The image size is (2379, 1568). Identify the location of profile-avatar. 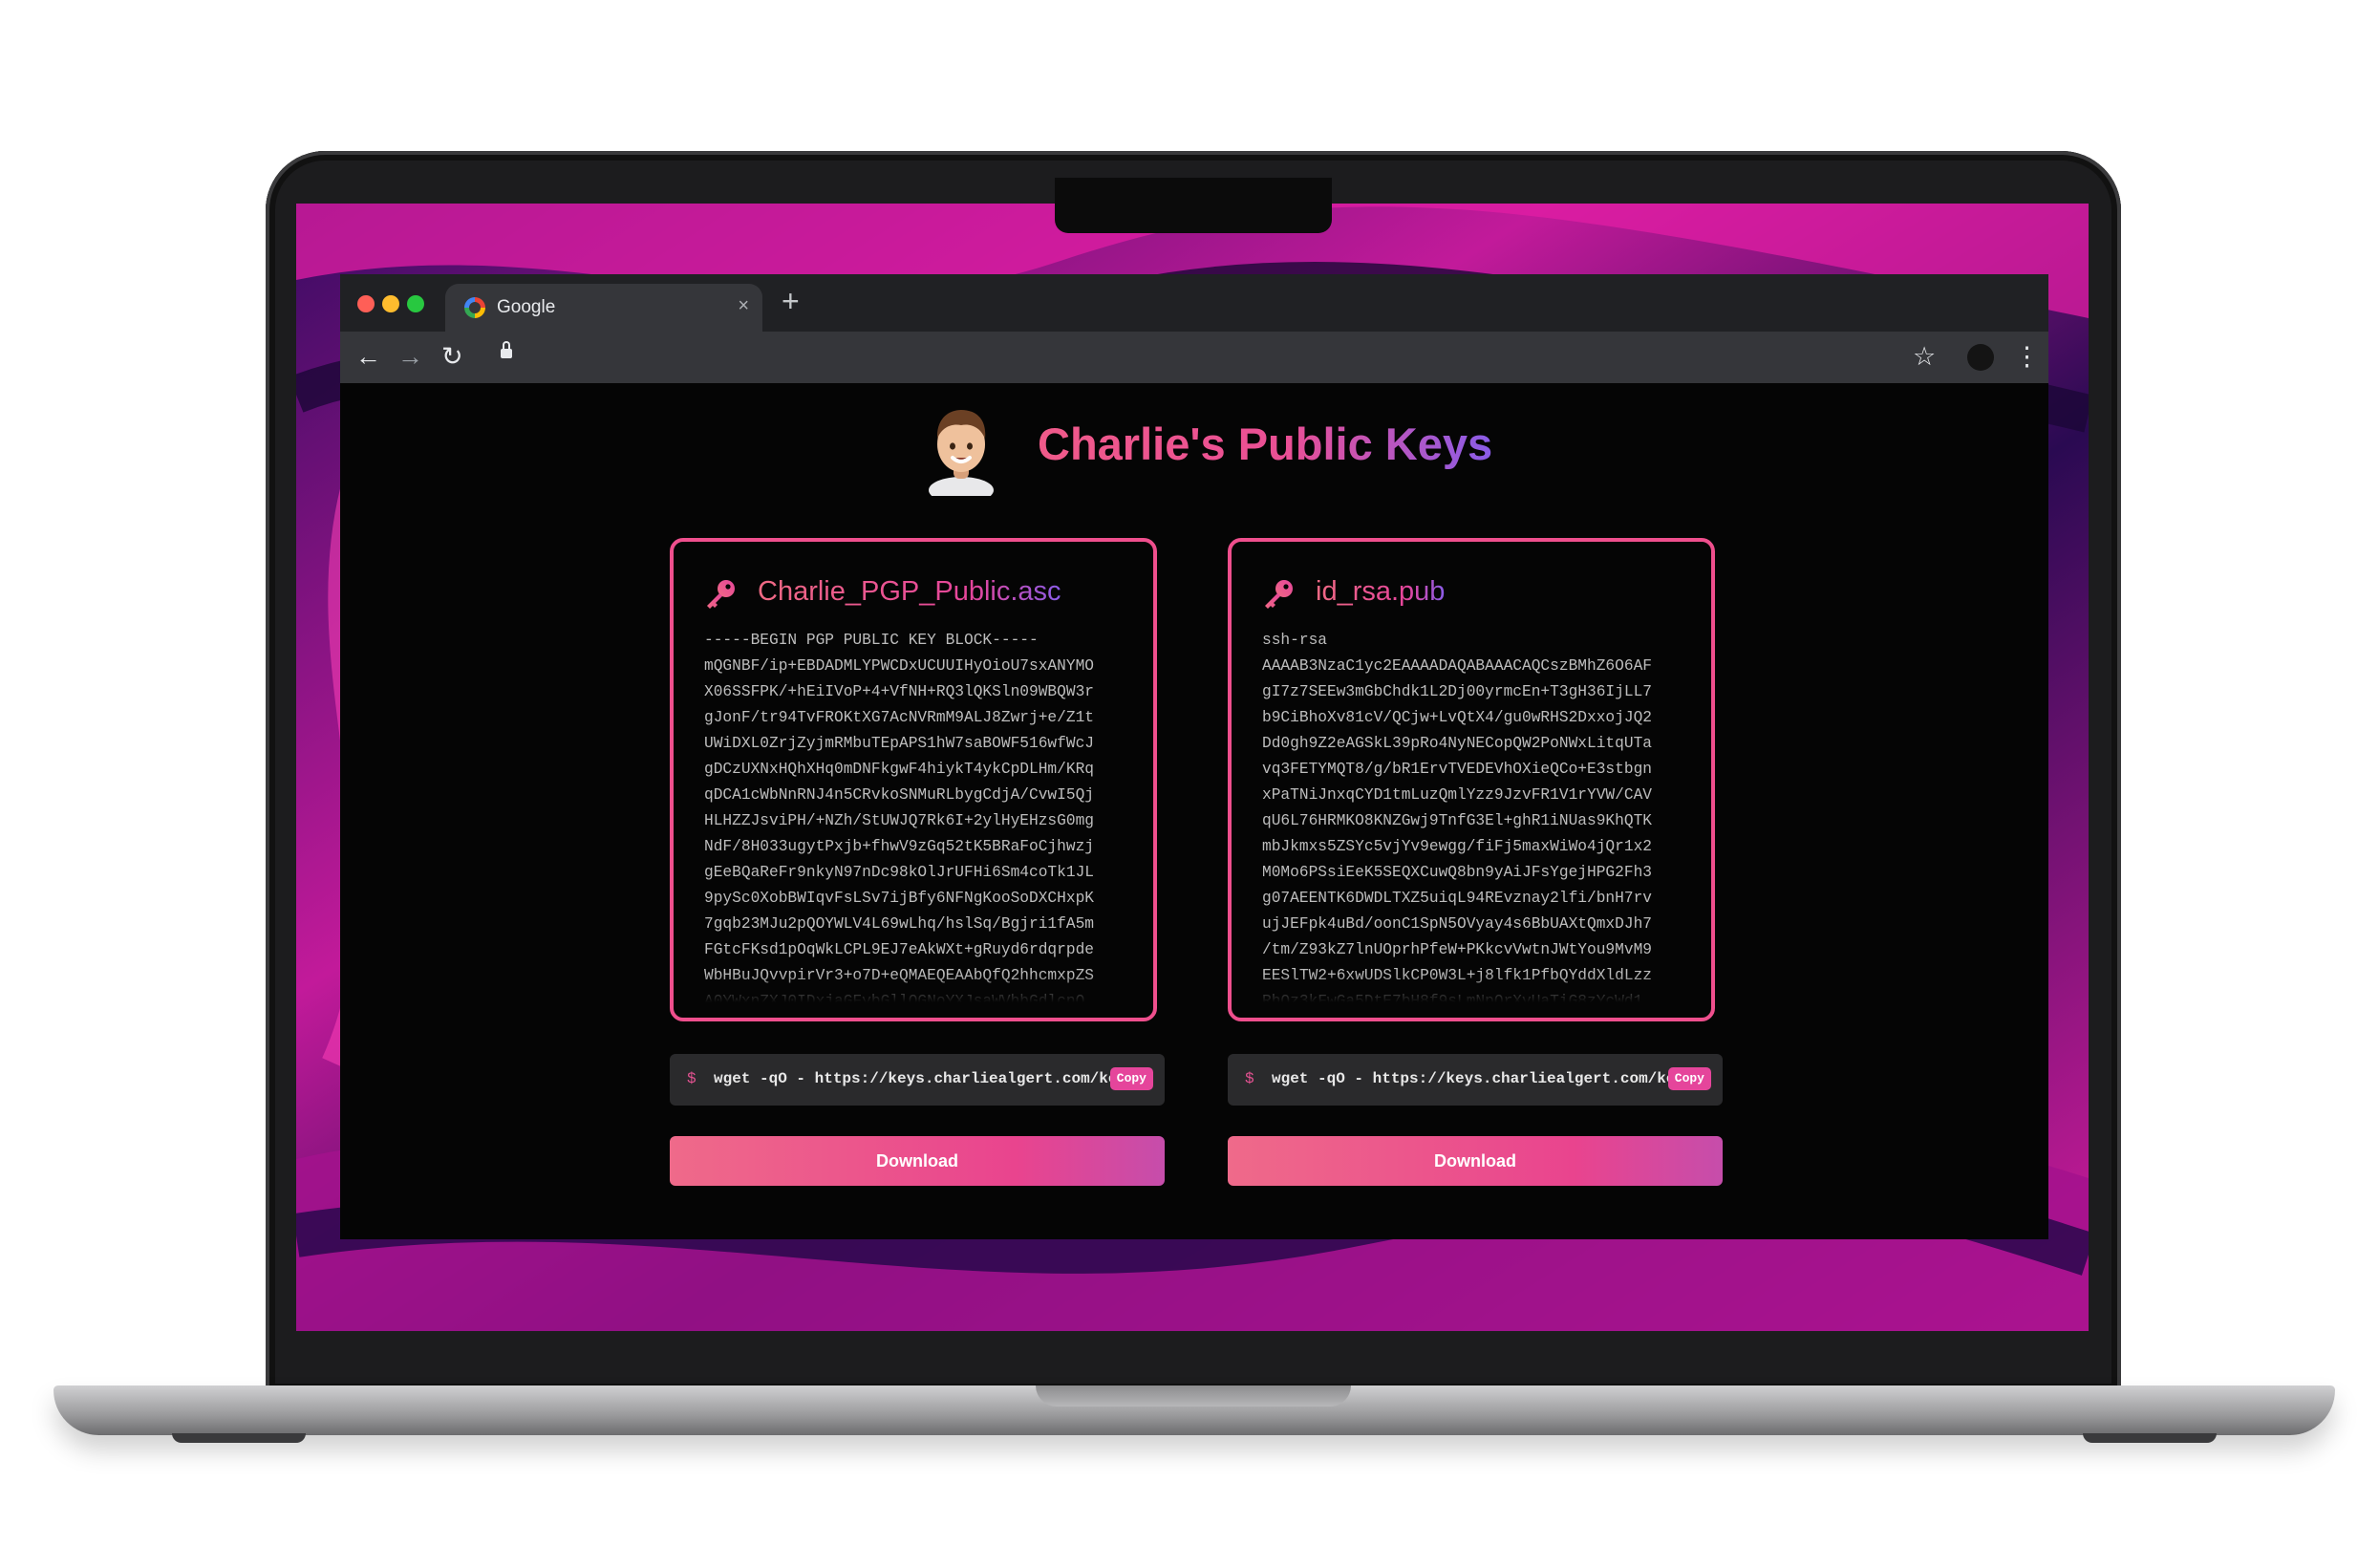
(1980, 358).